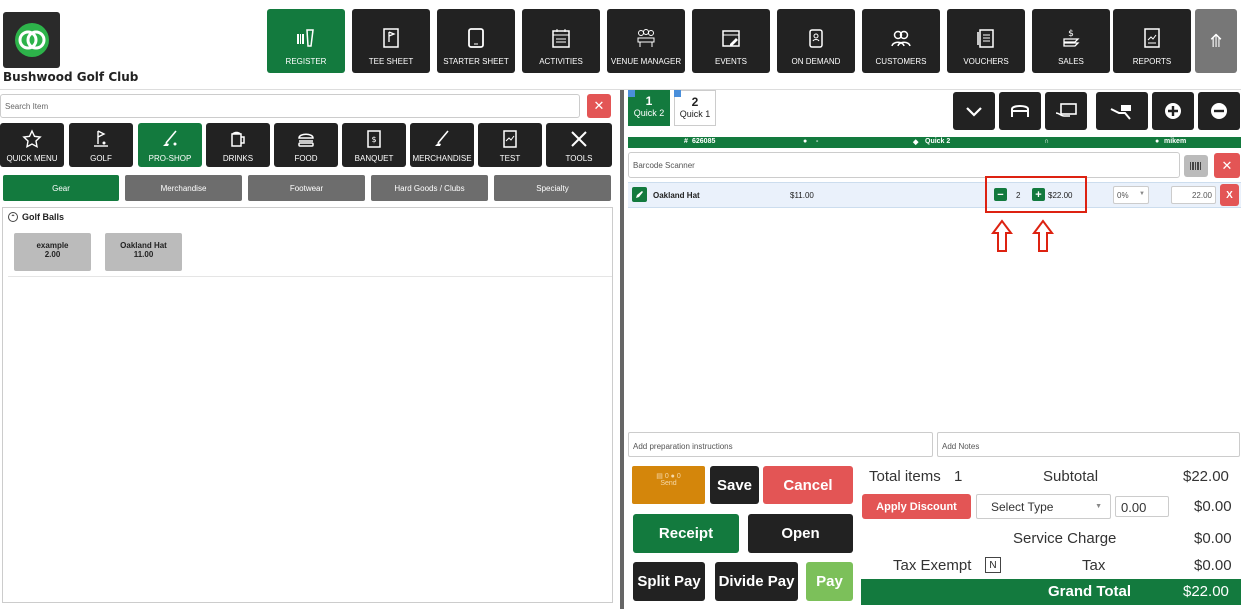 This screenshot has width=1241, height=609. What do you see at coordinates (805, 141) in the screenshot?
I see `person-icon: ●` at bounding box center [805, 141].